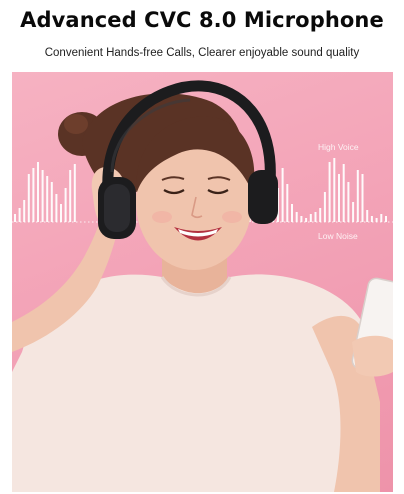  Describe the element at coordinates (338, 236) in the screenshot. I see `low-noise-label: Low Noise` at that location.